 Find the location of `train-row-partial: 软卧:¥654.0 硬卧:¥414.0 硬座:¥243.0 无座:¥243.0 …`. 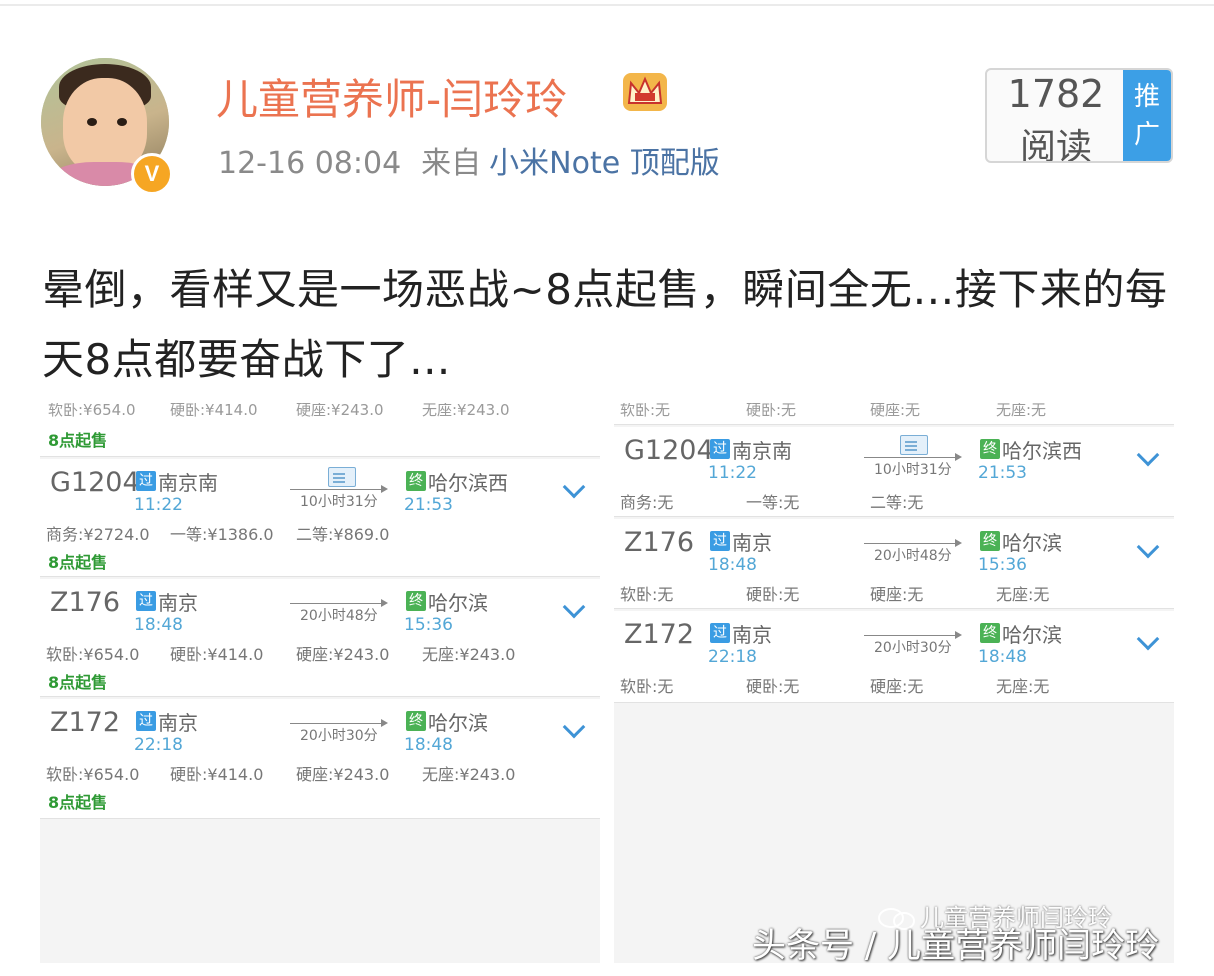

train-row-partial: 软卧:¥654.0 硬卧:¥414.0 硬座:¥243.0 无座:¥243.0 … is located at coordinates (320, 430).